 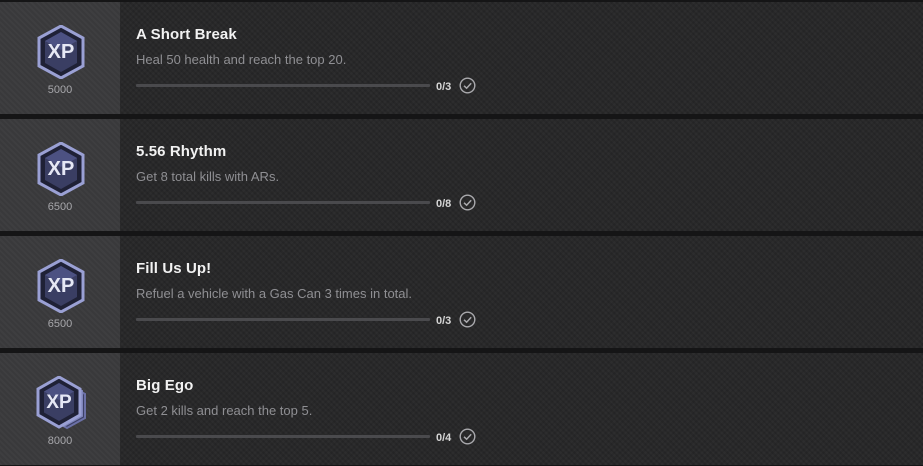 What do you see at coordinates (60, 90) in the screenshot?
I see `xp-reward-amount: 5000` at bounding box center [60, 90].